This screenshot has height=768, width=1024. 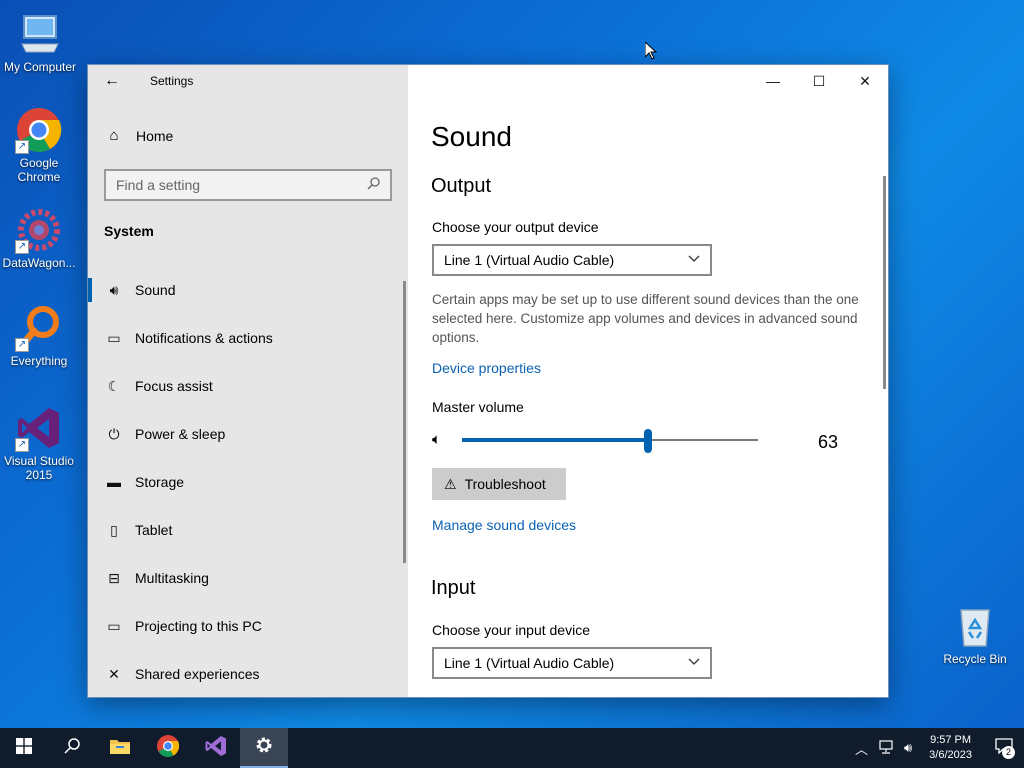 I want to click on desktop-icon-label: My Computer, so click(x=40, y=67).